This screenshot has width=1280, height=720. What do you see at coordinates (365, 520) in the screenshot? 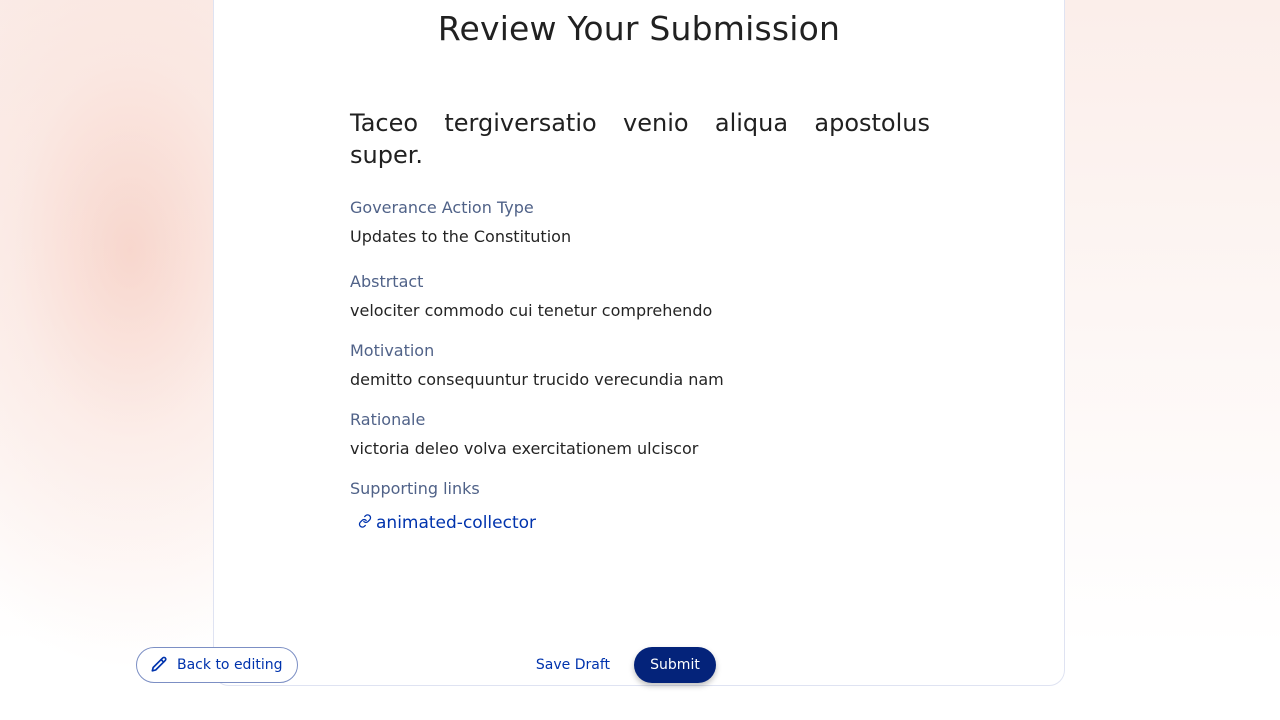
I see `link-icon` at bounding box center [365, 520].